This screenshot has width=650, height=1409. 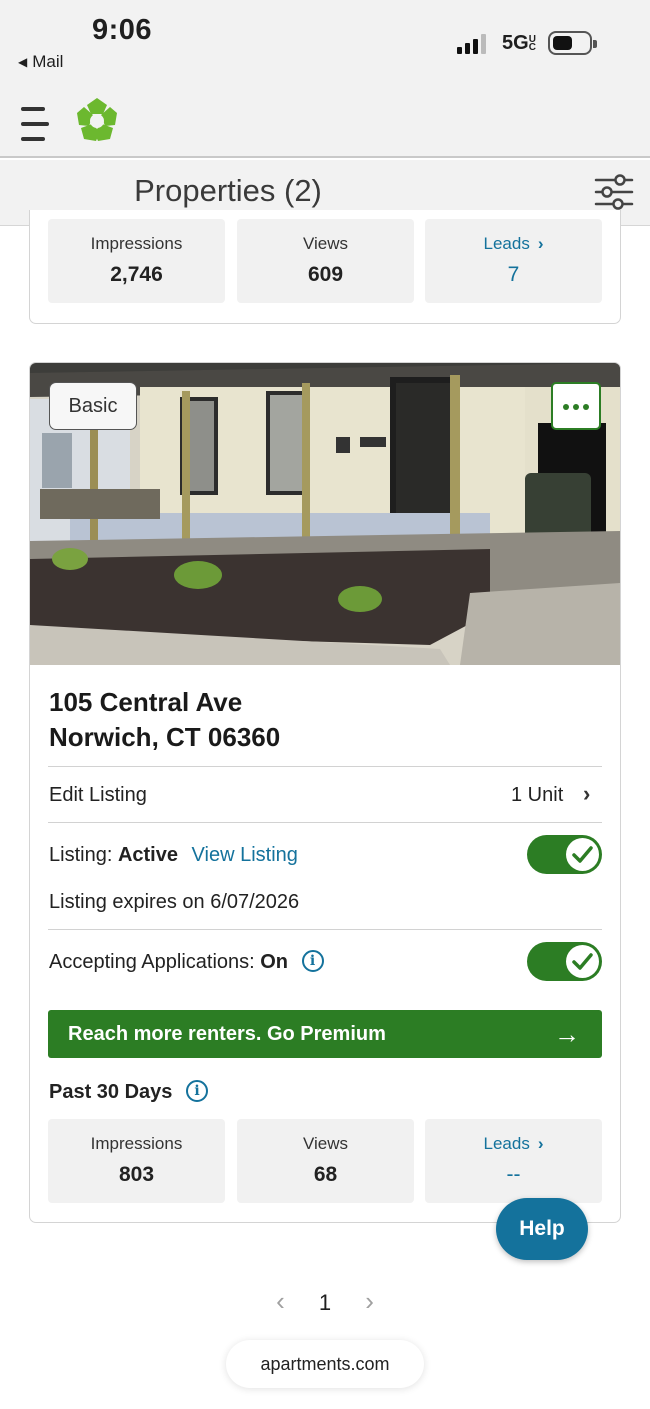 I want to click on views-stat: Views 609, so click(x=325, y=261).